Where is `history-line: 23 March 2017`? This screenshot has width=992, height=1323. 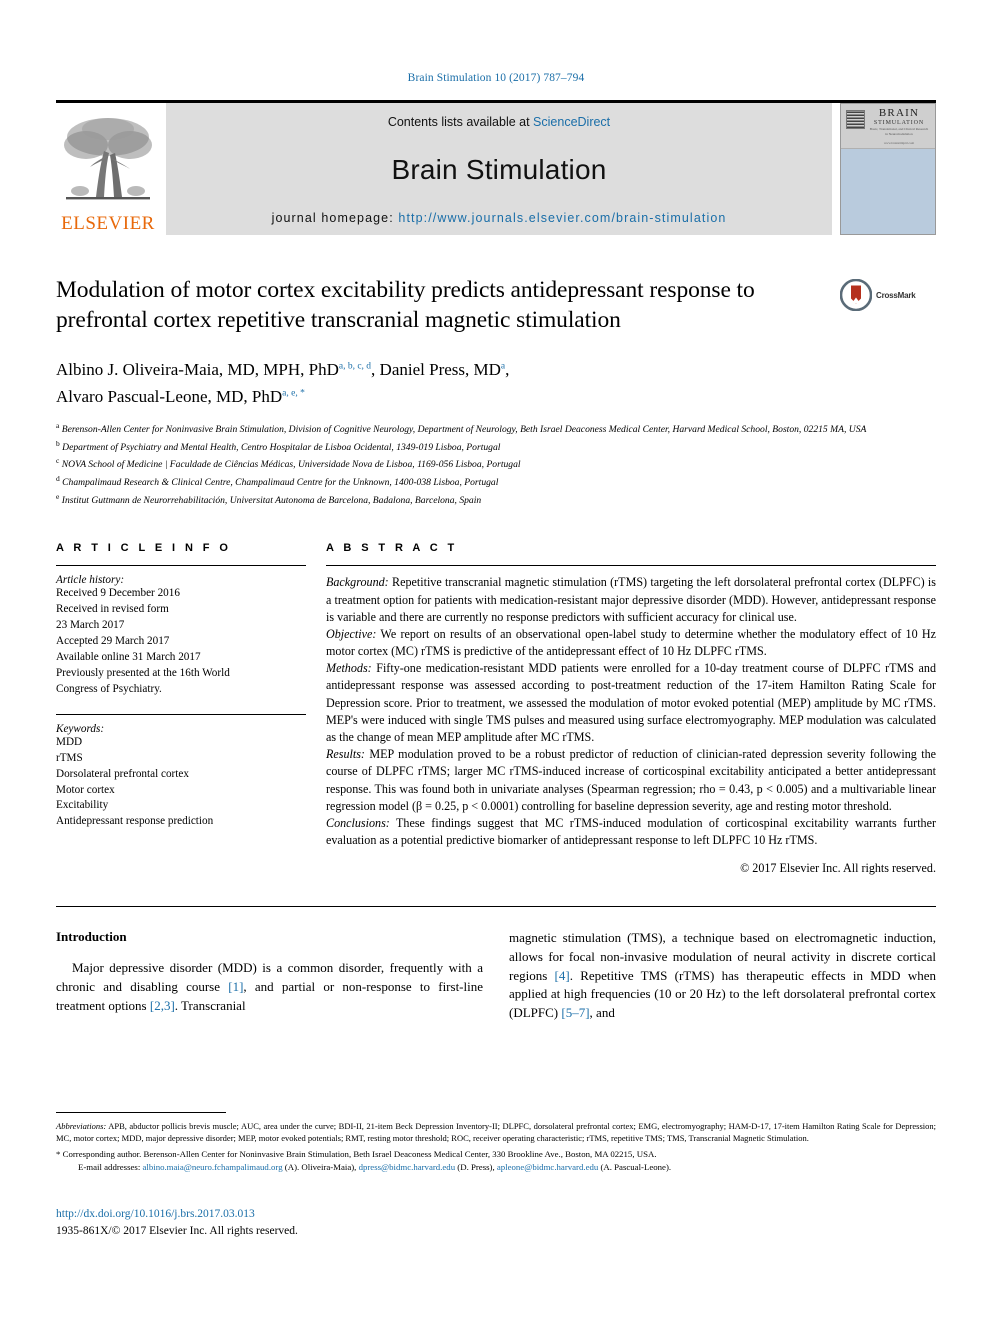
history-line: 23 March 2017 is located at coordinates (90, 625).